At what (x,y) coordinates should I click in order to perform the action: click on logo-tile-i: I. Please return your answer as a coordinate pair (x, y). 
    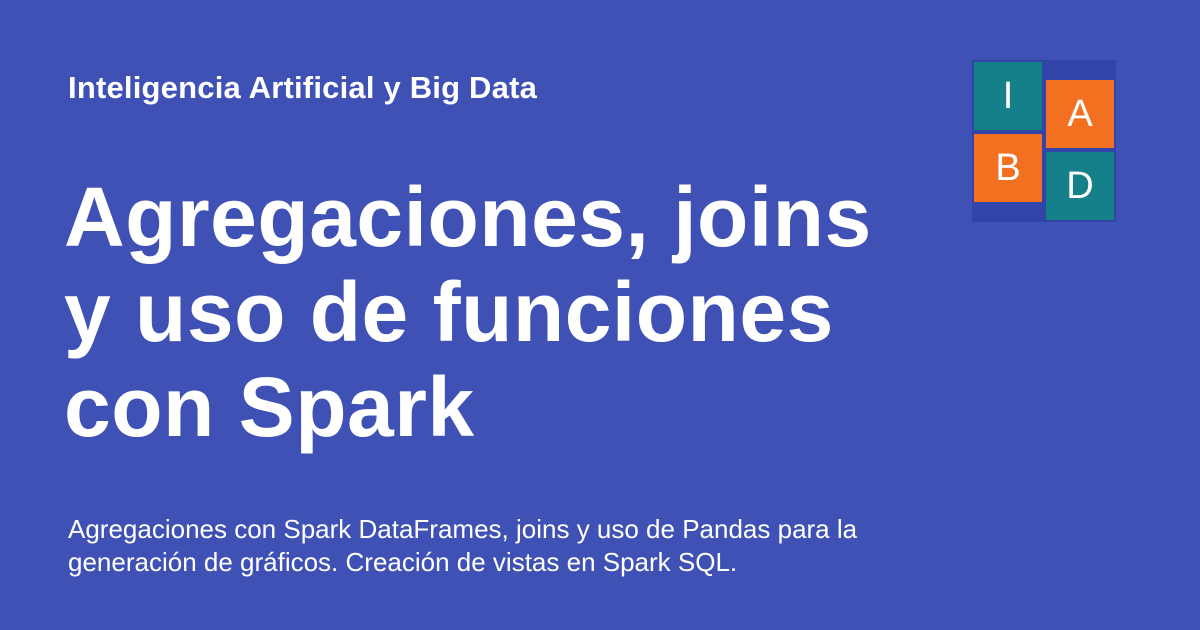
    Looking at the image, I should click on (1008, 96).